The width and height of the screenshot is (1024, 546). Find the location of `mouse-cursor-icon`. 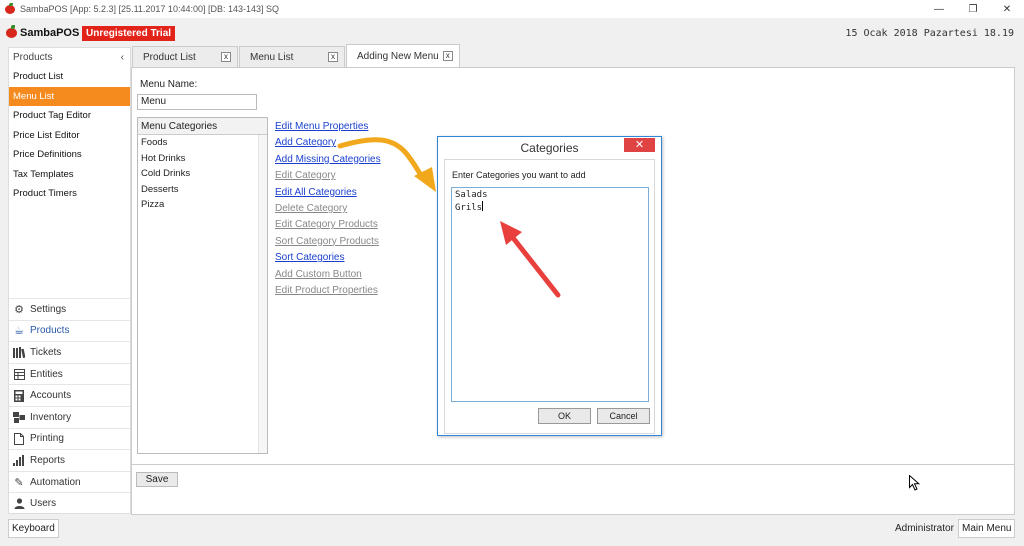

mouse-cursor-icon is located at coordinates (915, 483).